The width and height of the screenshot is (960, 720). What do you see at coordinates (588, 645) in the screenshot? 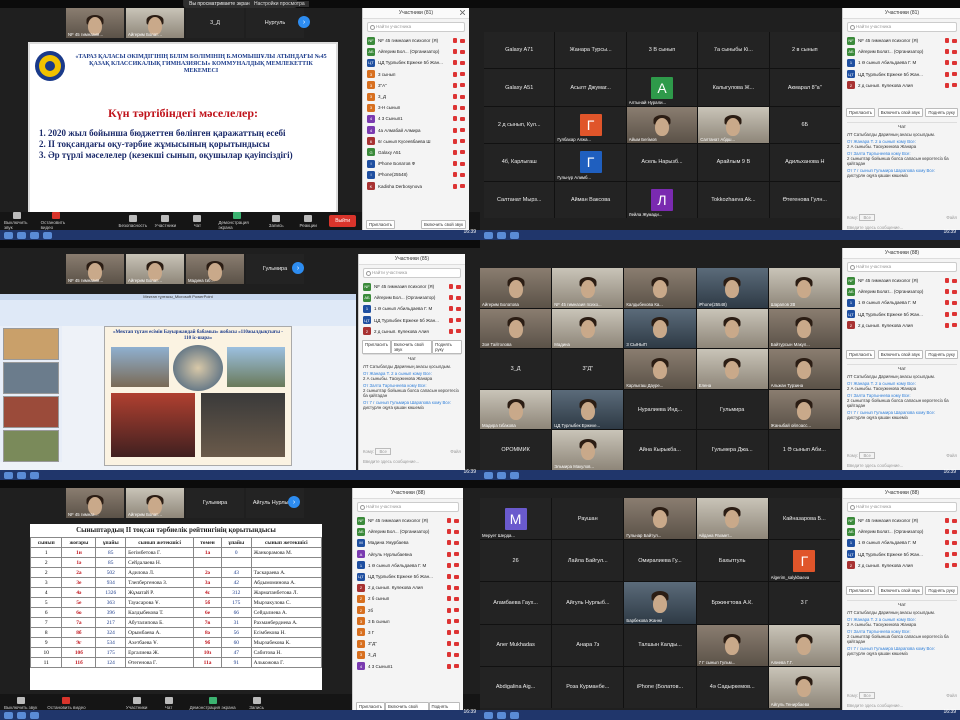
I see `video-tile: Анара 7з` at bounding box center [588, 645].